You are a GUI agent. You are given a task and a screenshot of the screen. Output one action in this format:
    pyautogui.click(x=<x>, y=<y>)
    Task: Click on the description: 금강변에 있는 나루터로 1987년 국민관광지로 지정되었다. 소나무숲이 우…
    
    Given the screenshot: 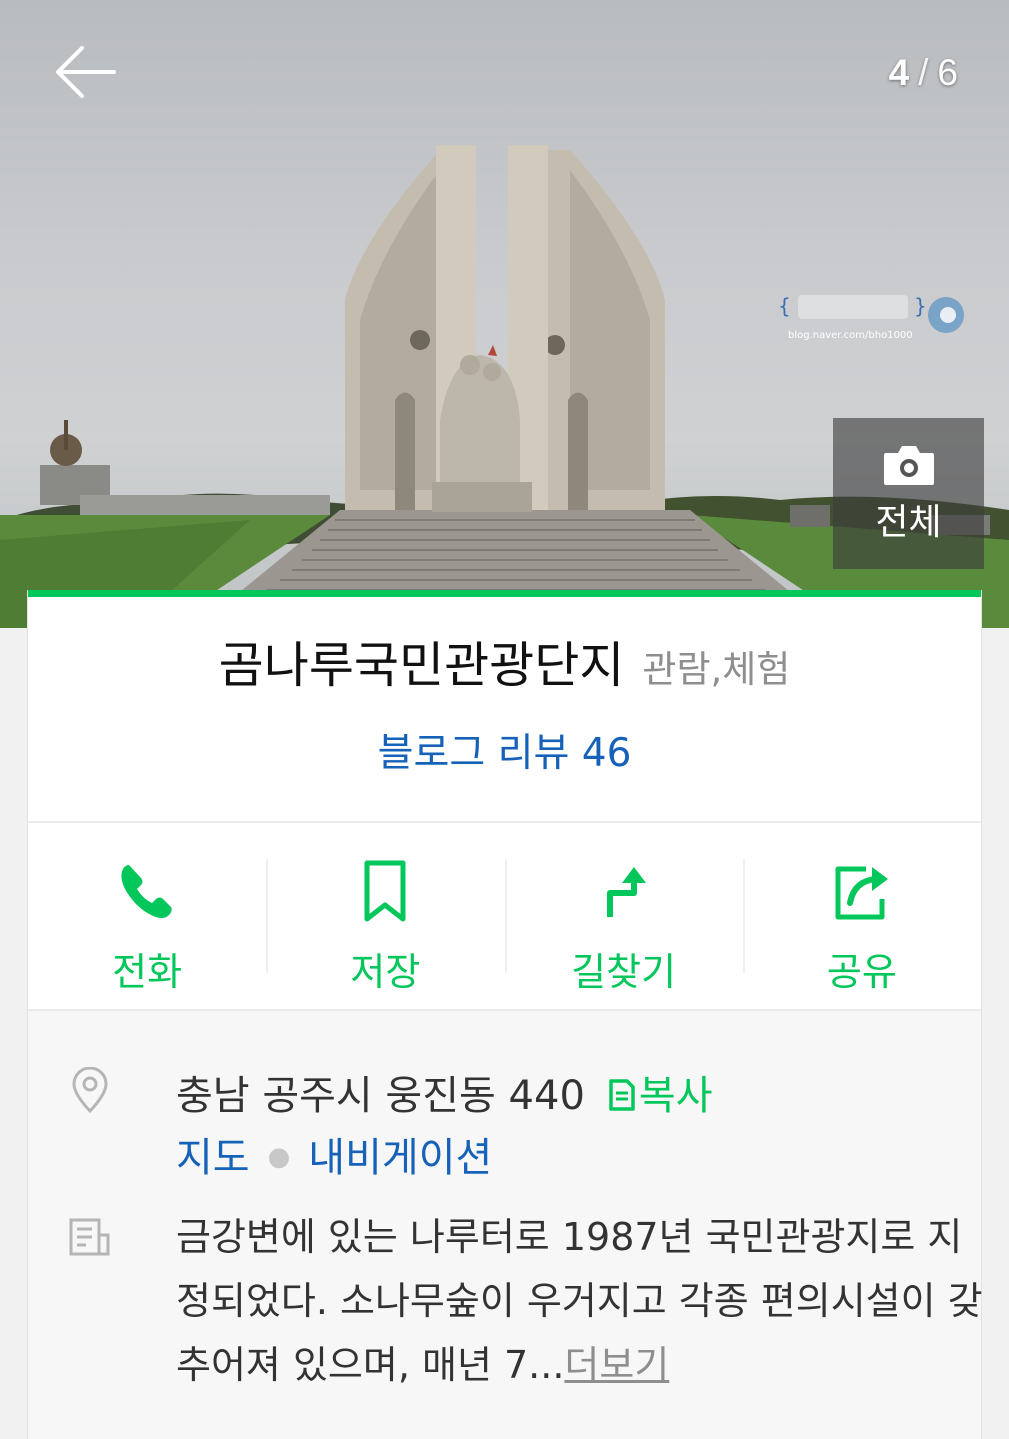 What is the action you would take?
    pyautogui.click(x=581, y=1301)
    